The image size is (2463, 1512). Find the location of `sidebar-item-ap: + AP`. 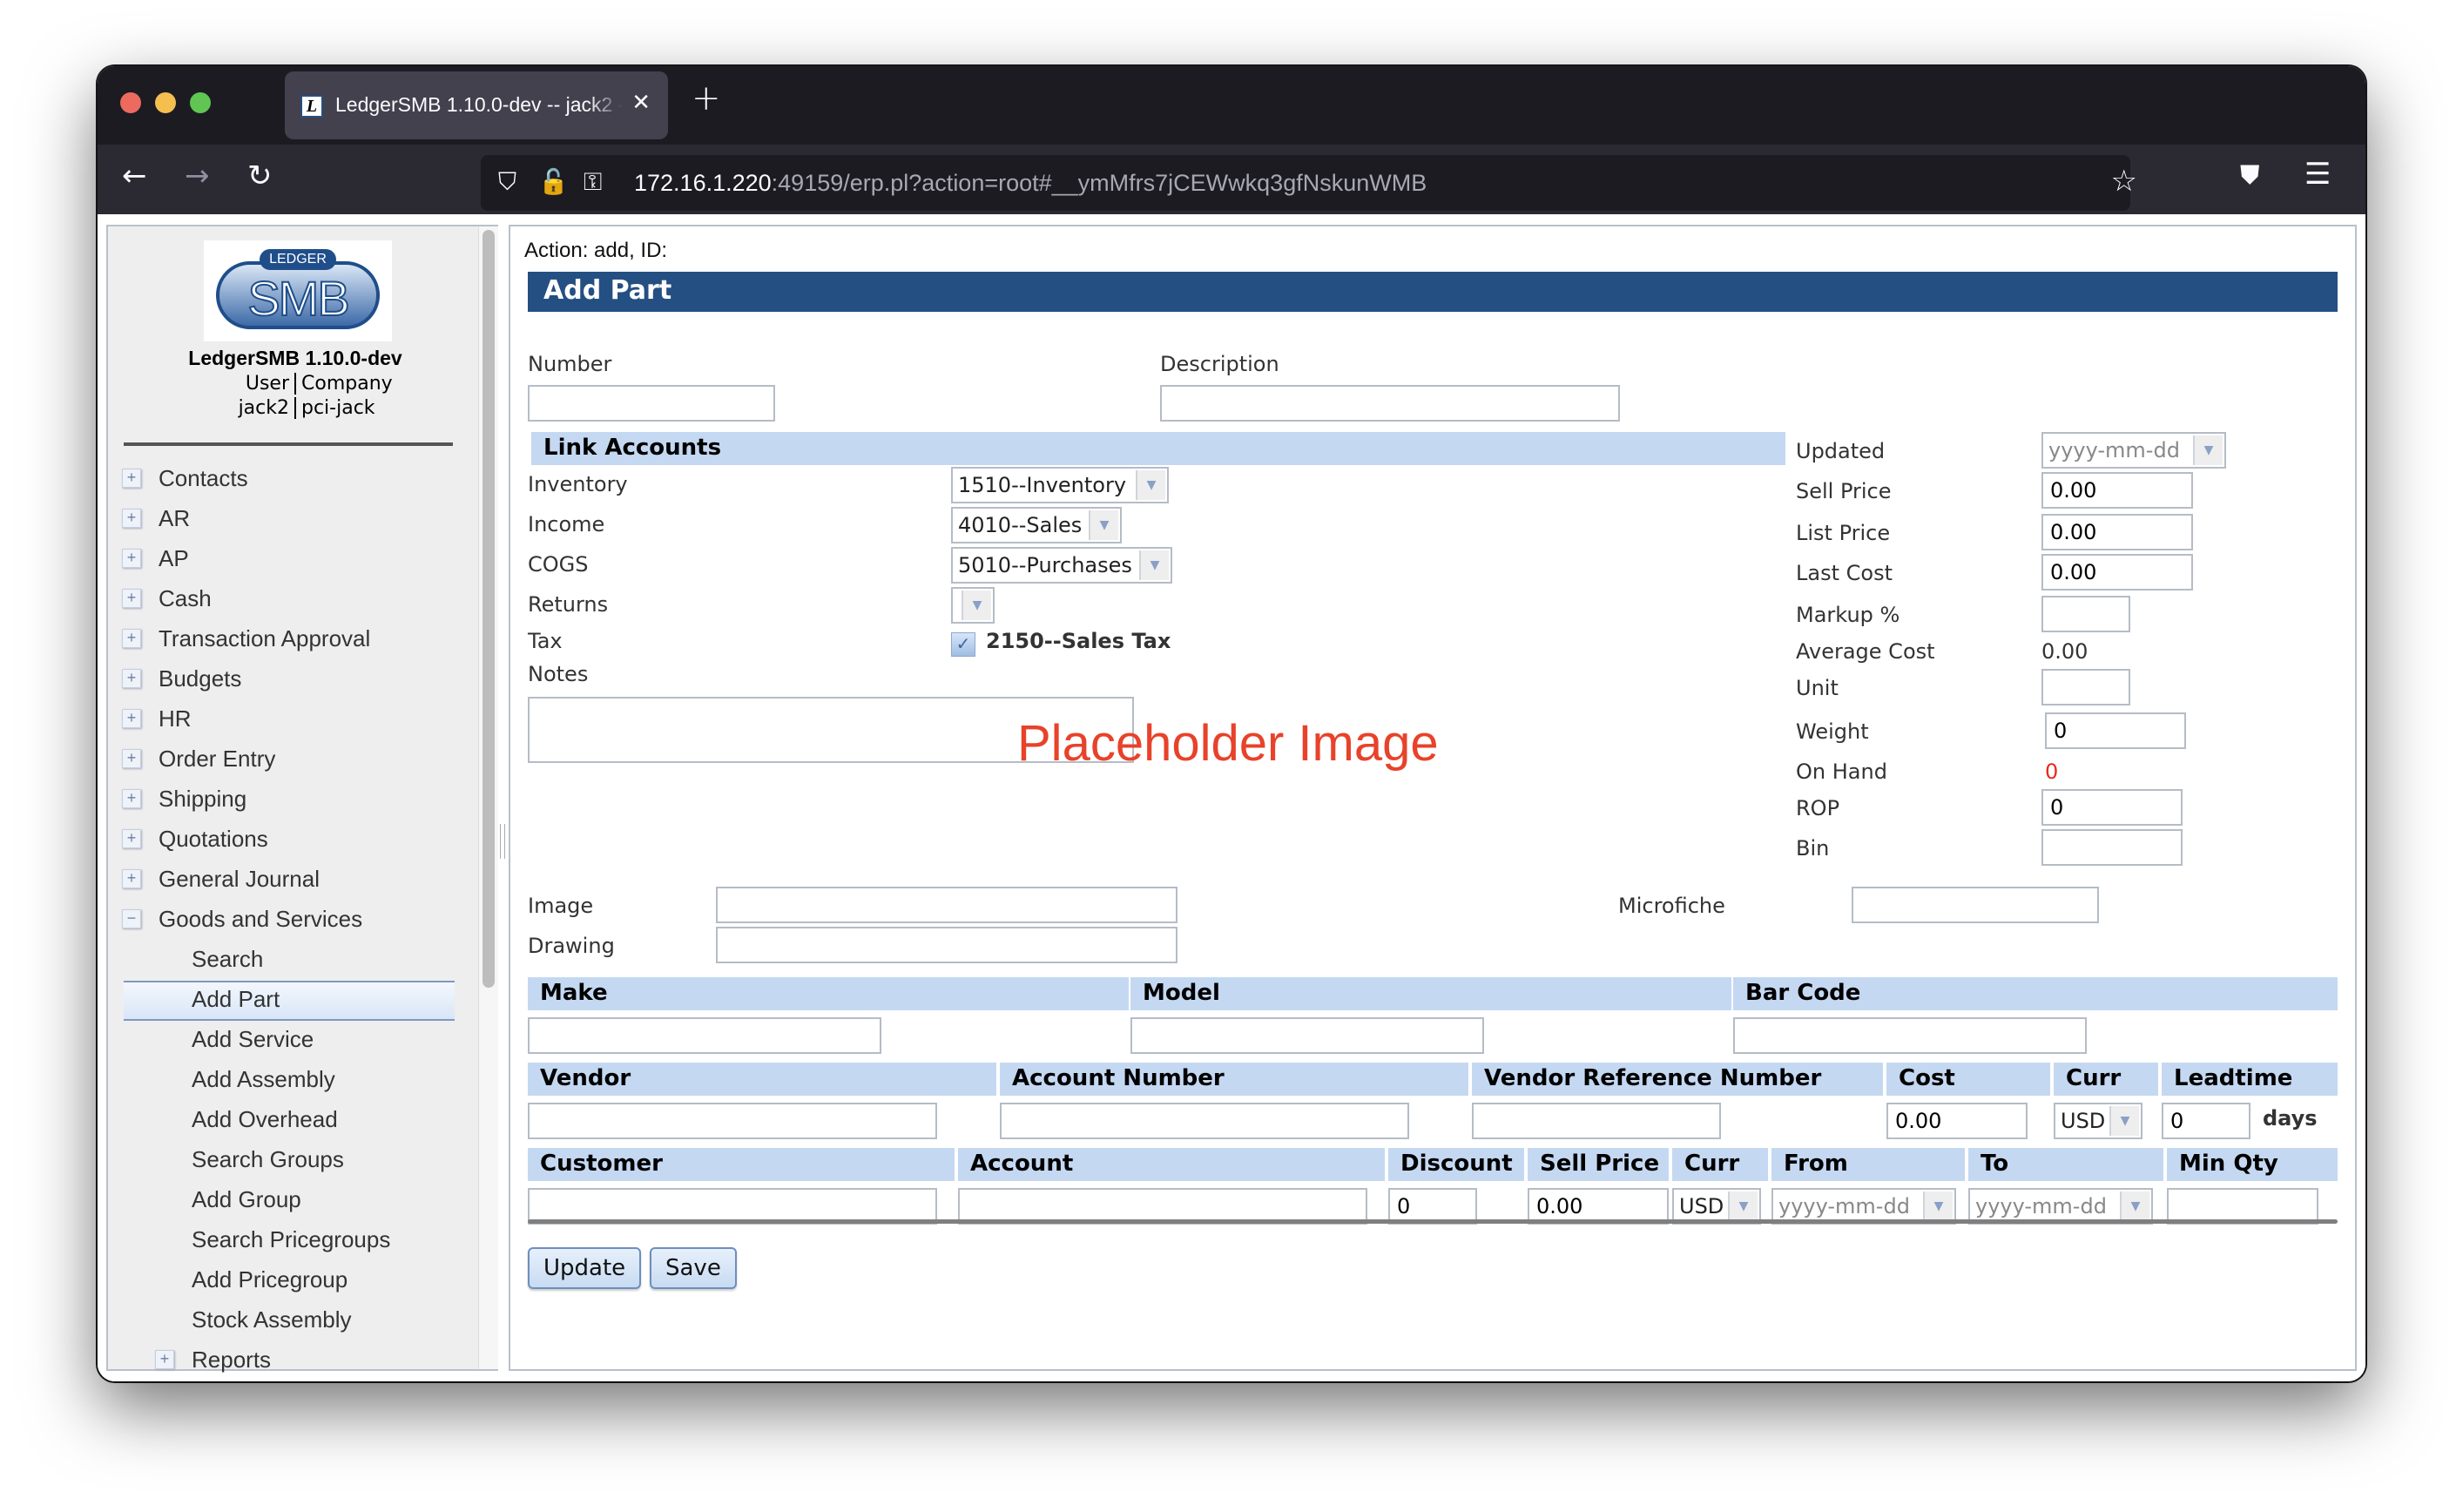

sidebar-item-ap: + AP is located at coordinates (293, 560).